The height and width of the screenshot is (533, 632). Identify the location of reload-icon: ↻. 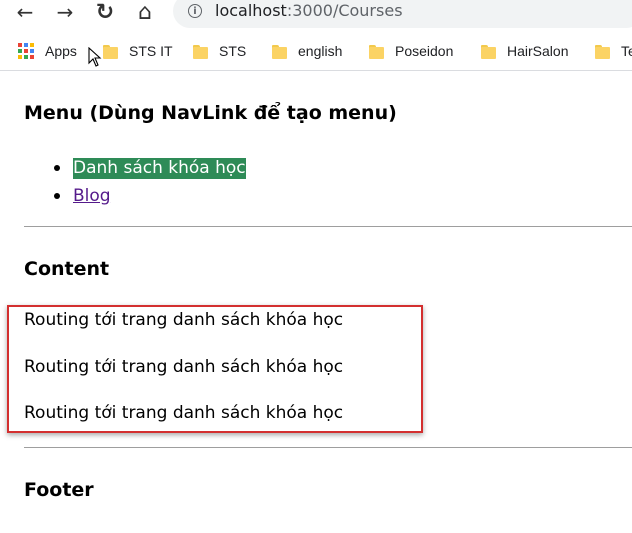
(105, 12).